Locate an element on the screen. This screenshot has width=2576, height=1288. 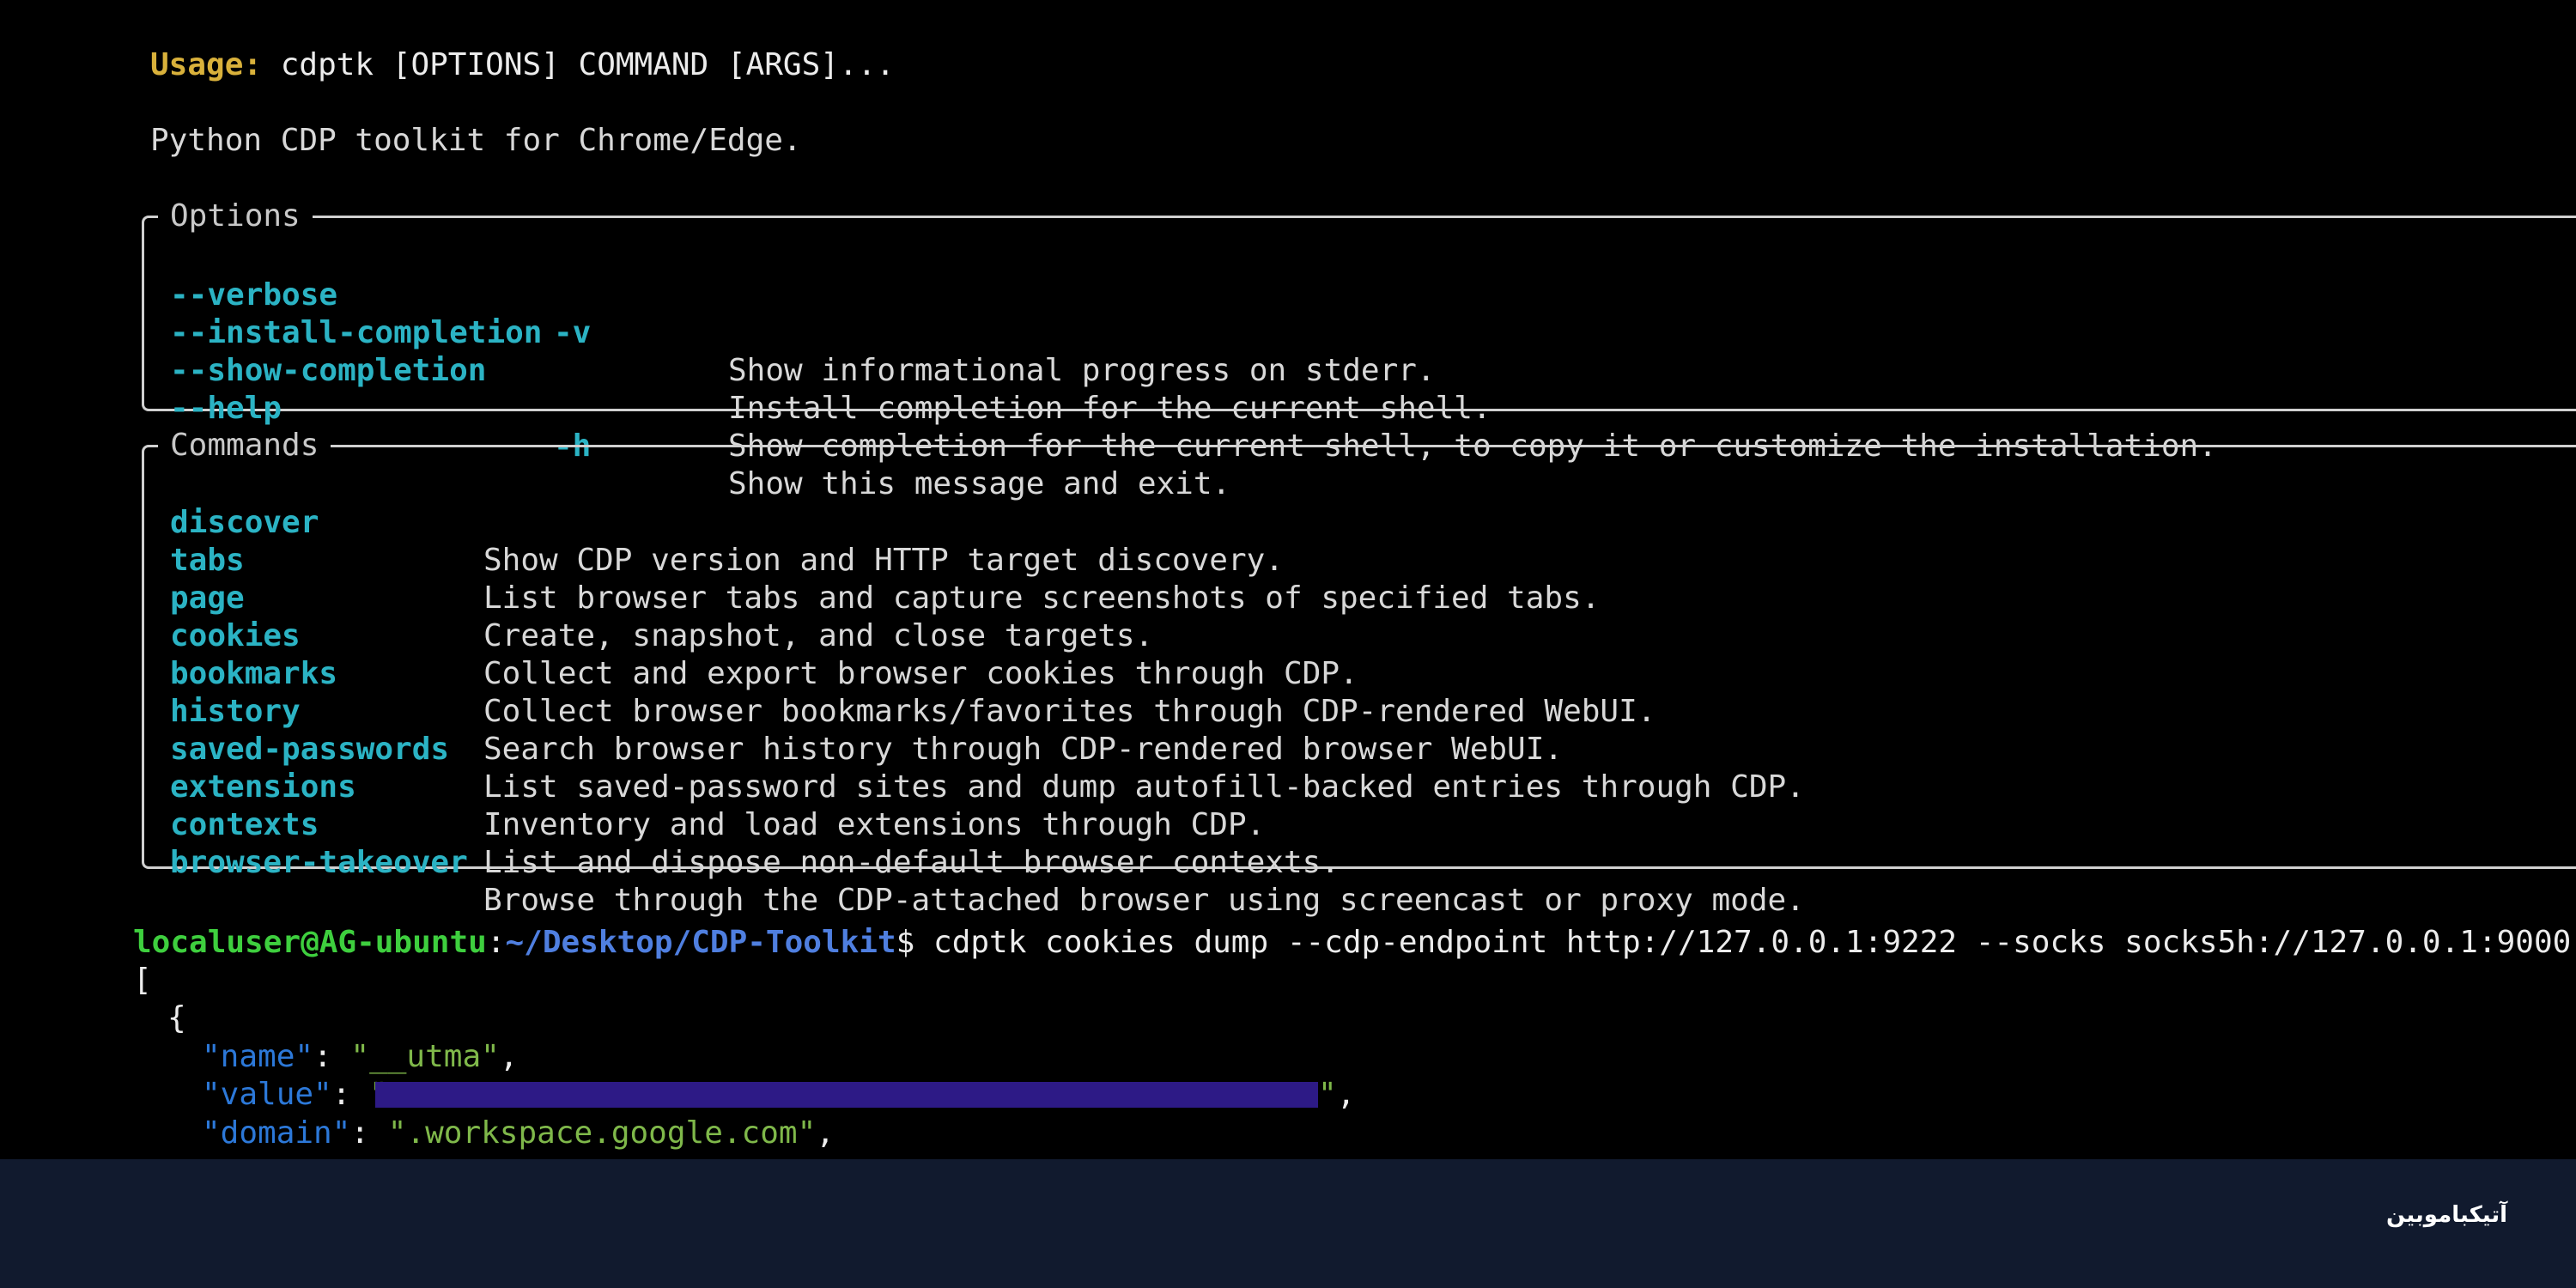
footer-bar: آتیکباموبین is located at coordinates (1288, 1224).